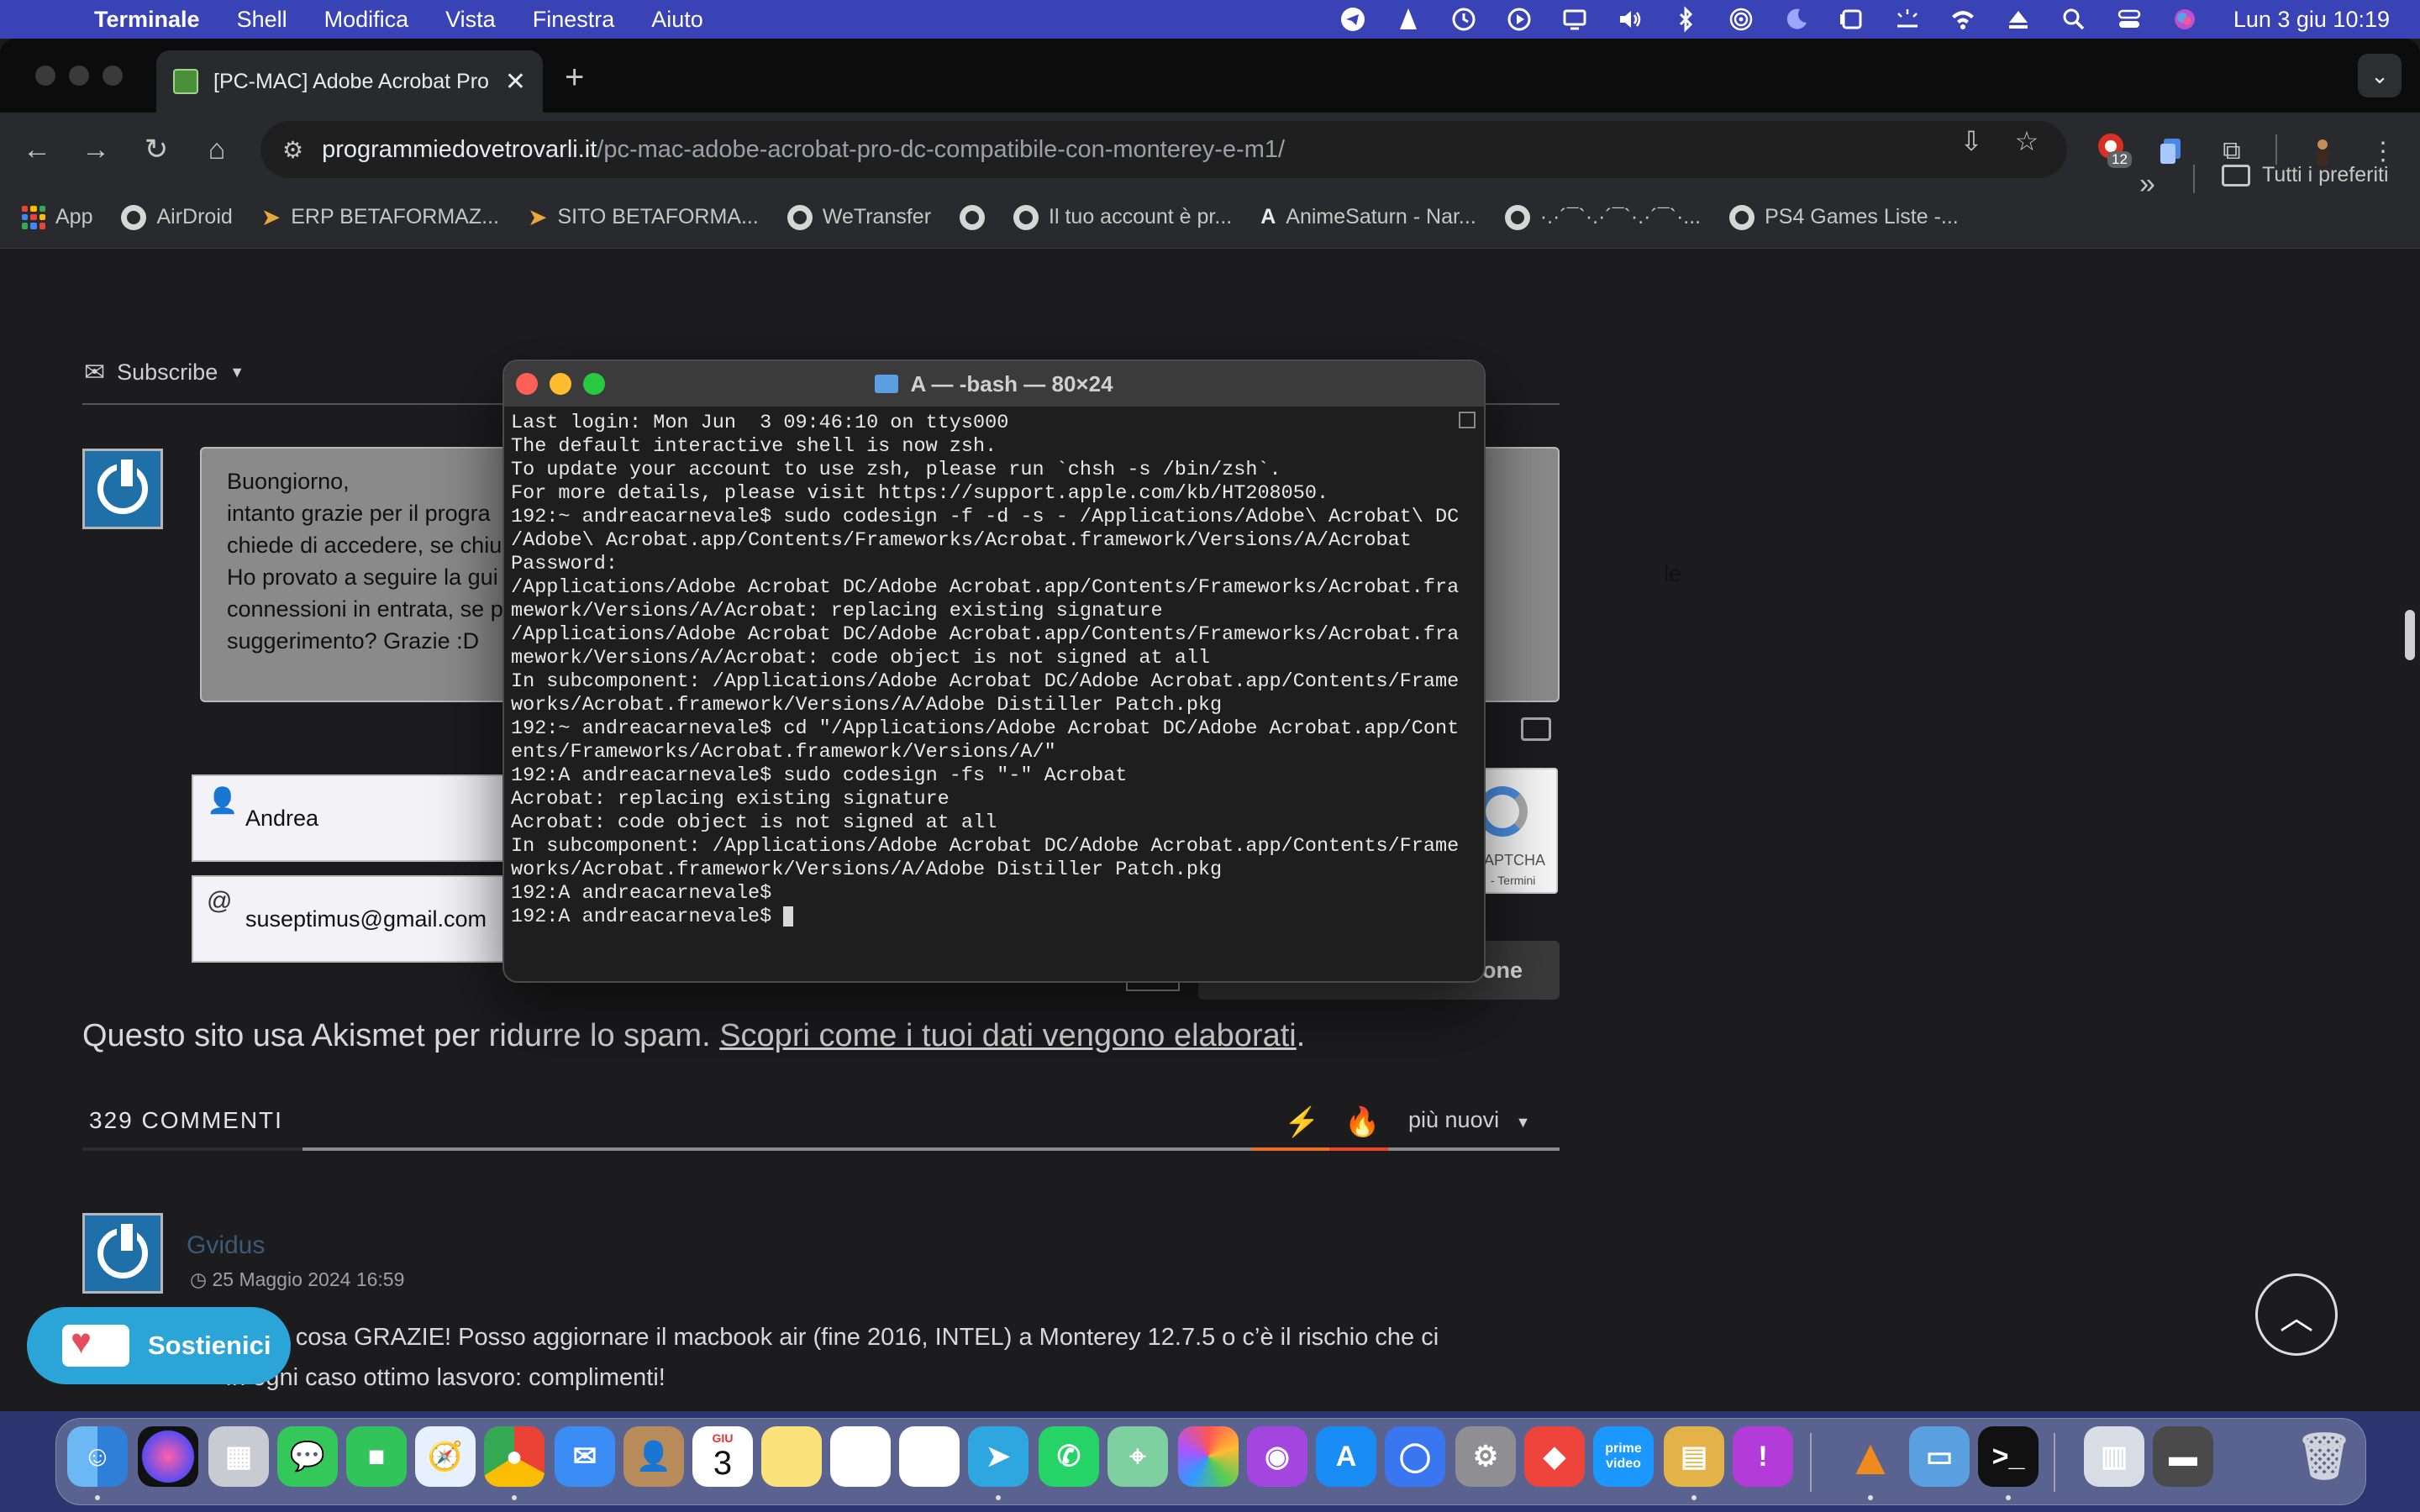  What do you see at coordinates (1870, 1456) in the screenshot?
I see `vlc-icon: ▲` at bounding box center [1870, 1456].